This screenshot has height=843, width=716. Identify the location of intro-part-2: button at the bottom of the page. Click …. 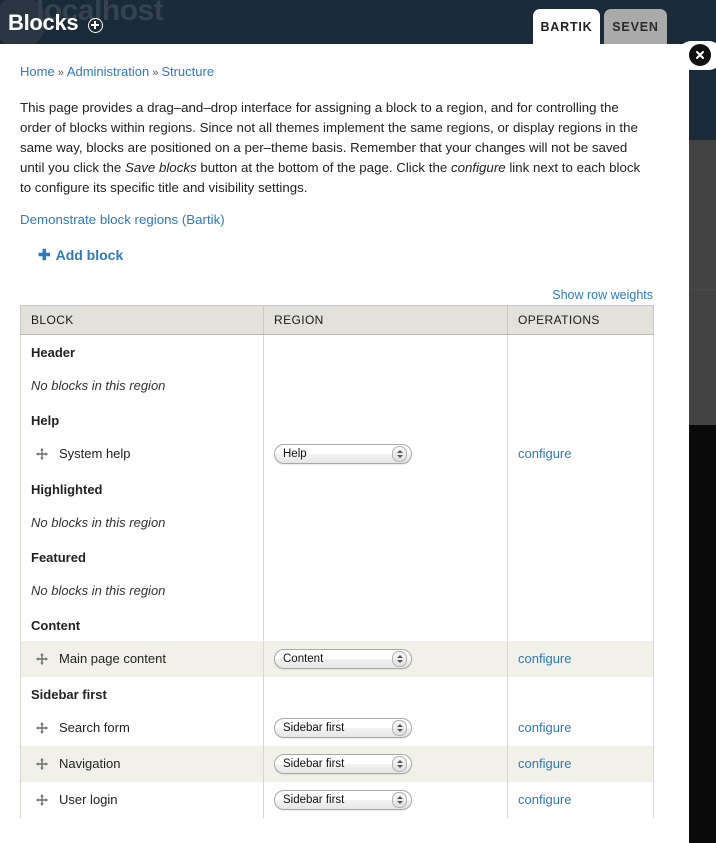
(323, 167).